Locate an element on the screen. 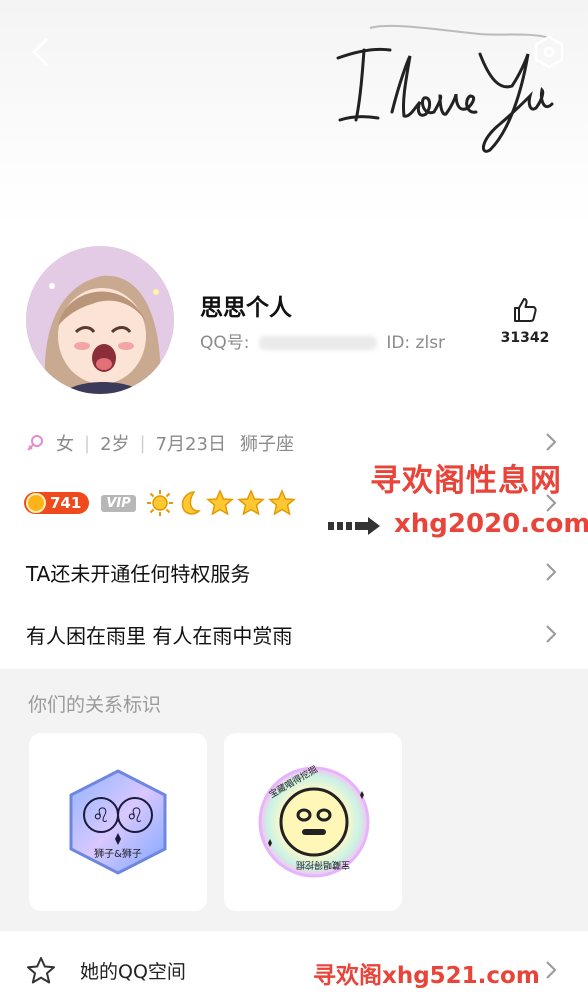 The height and width of the screenshot is (1000, 588). level-badge: 741 is located at coordinates (57, 503).